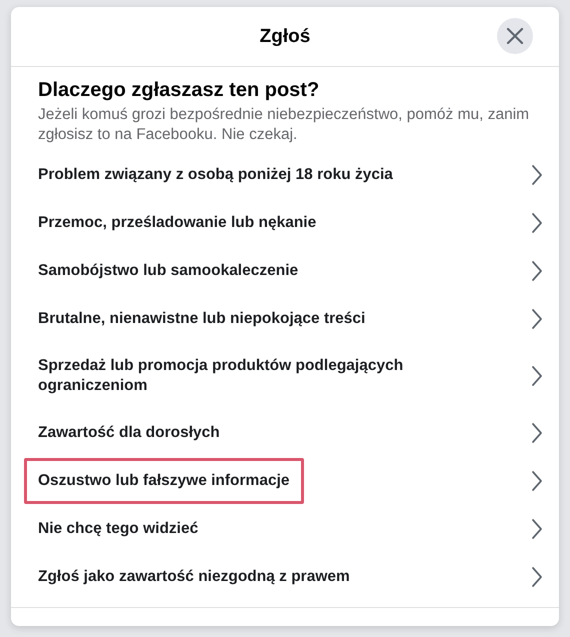  I want to click on report-option: Oszustwo lub fałszywe informacje, so click(289, 481).